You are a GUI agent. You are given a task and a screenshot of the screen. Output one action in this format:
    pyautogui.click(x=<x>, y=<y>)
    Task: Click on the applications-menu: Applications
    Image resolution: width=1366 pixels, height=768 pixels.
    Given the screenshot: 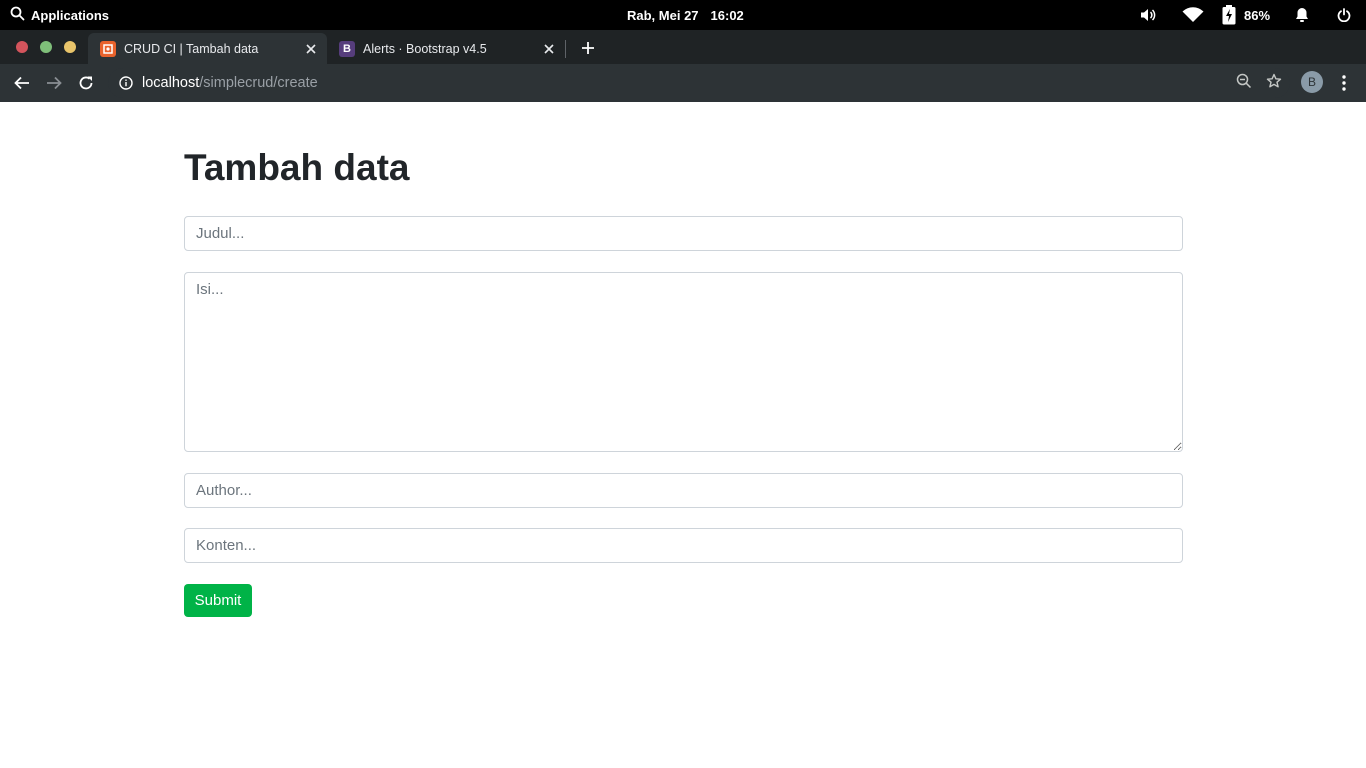 What is the action you would take?
    pyautogui.click(x=59, y=15)
    